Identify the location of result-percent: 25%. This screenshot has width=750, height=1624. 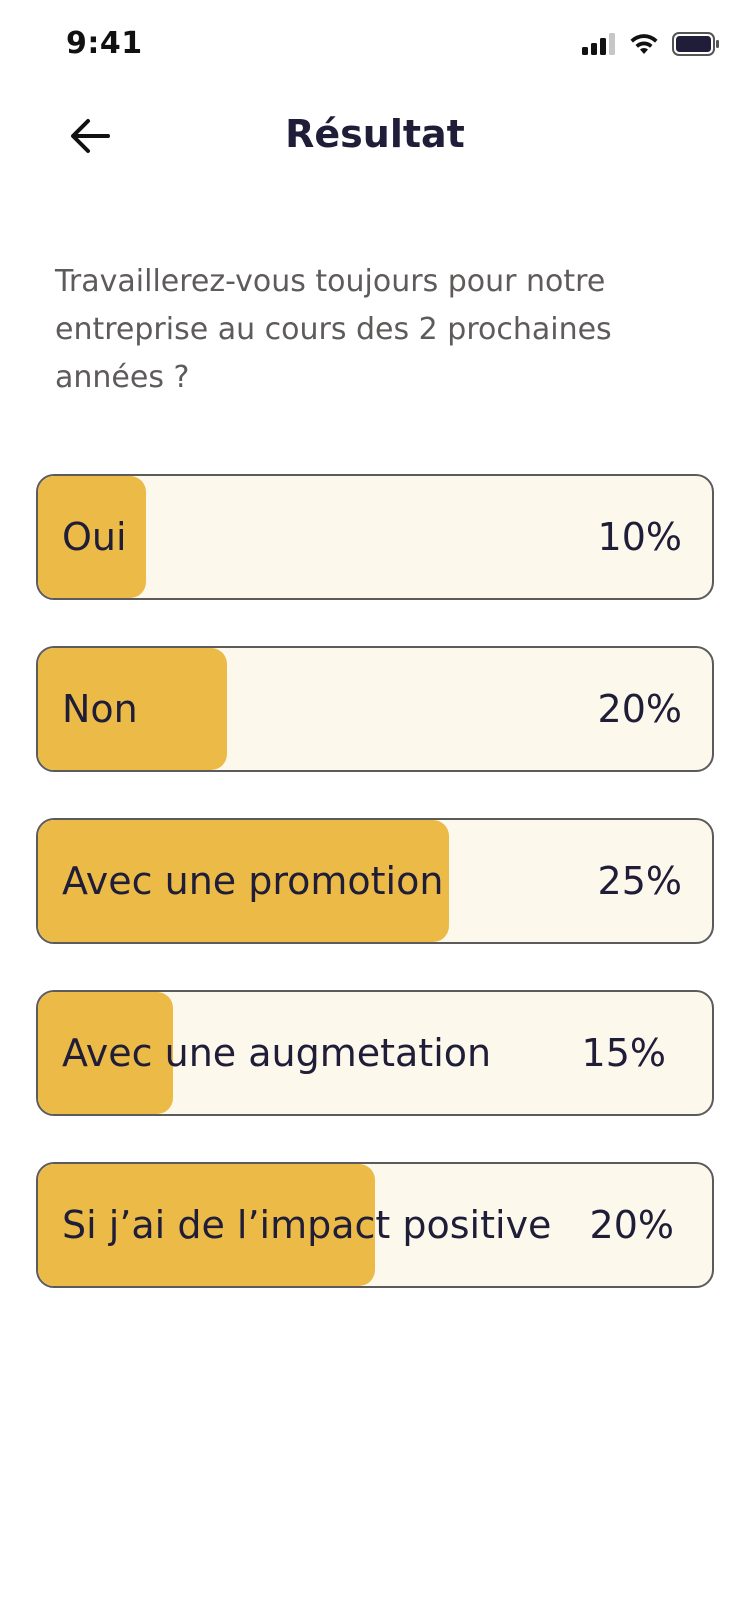
(639, 881).